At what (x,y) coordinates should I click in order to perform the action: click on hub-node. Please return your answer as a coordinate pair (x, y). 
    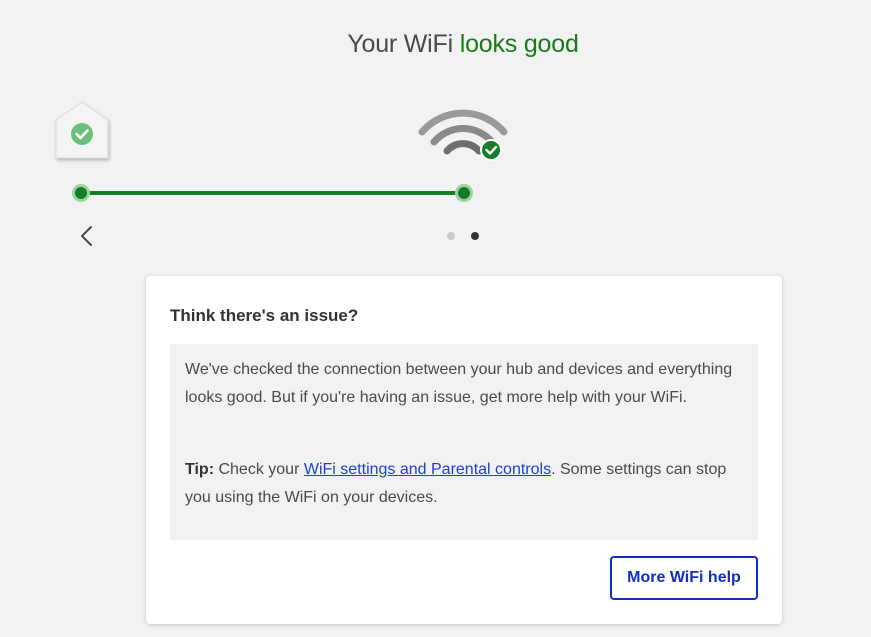
    Looking at the image, I should click on (81, 193).